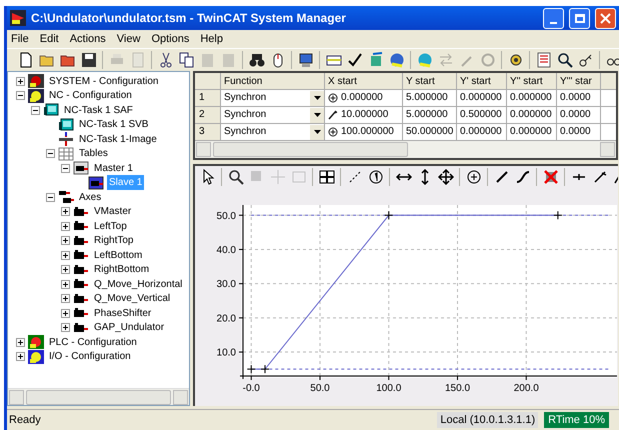 Image resolution: width=619 pixels, height=430 pixels. Describe the element at coordinates (430, 81) in the screenshot. I see `column-header: Y start` at that location.